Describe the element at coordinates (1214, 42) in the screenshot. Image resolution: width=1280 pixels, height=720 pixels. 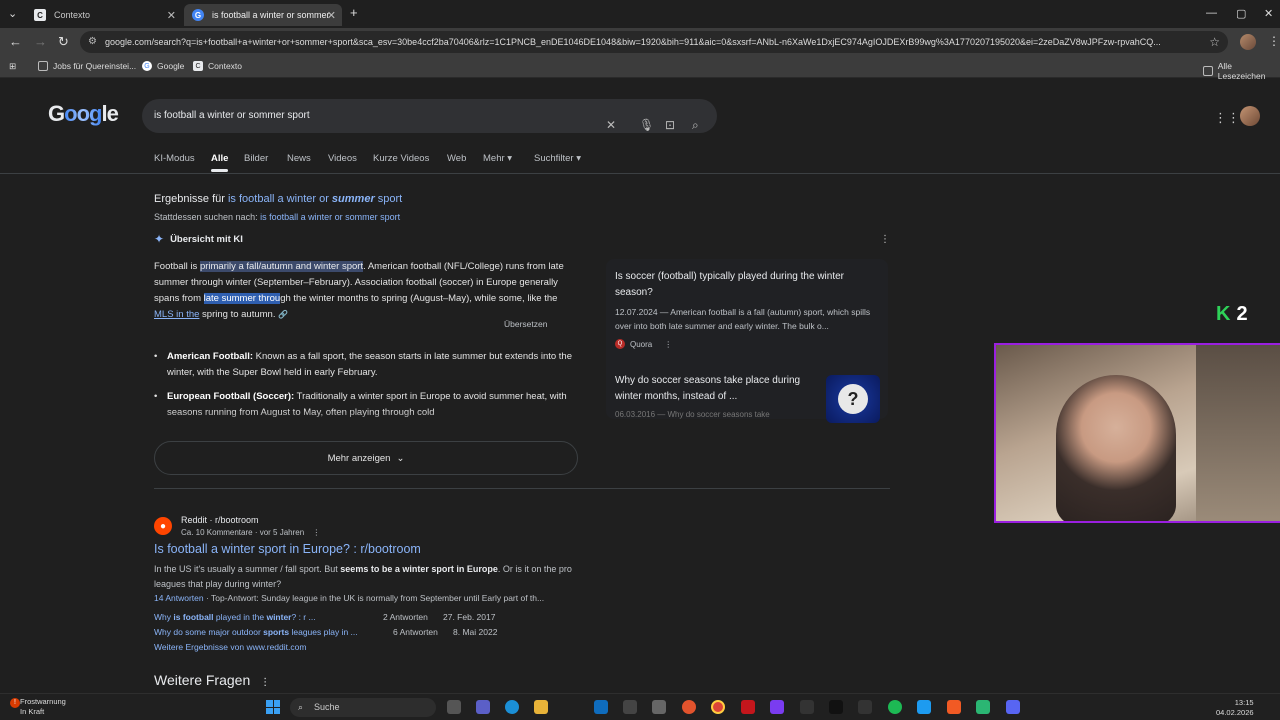
I see `bookmark-star-icon: ☆` at that location.